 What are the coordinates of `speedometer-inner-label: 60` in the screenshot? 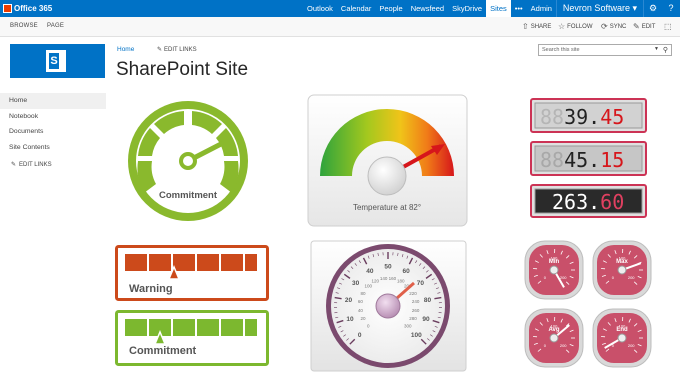 It's located at (361, 301).